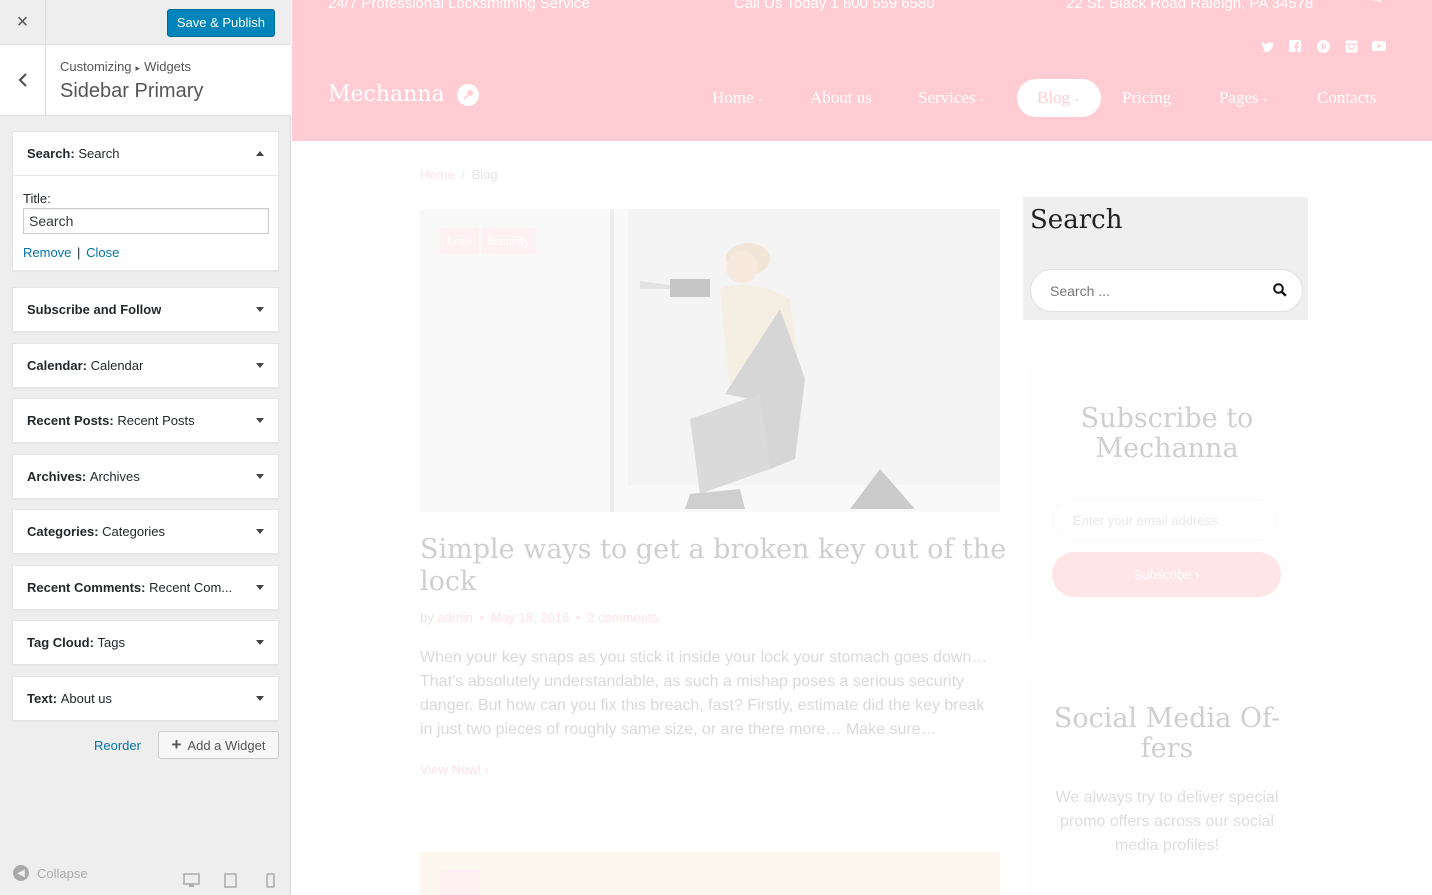 This screenshot has height=895, width=1432. I want to click on pinterest-icon, so click(1323, 46).